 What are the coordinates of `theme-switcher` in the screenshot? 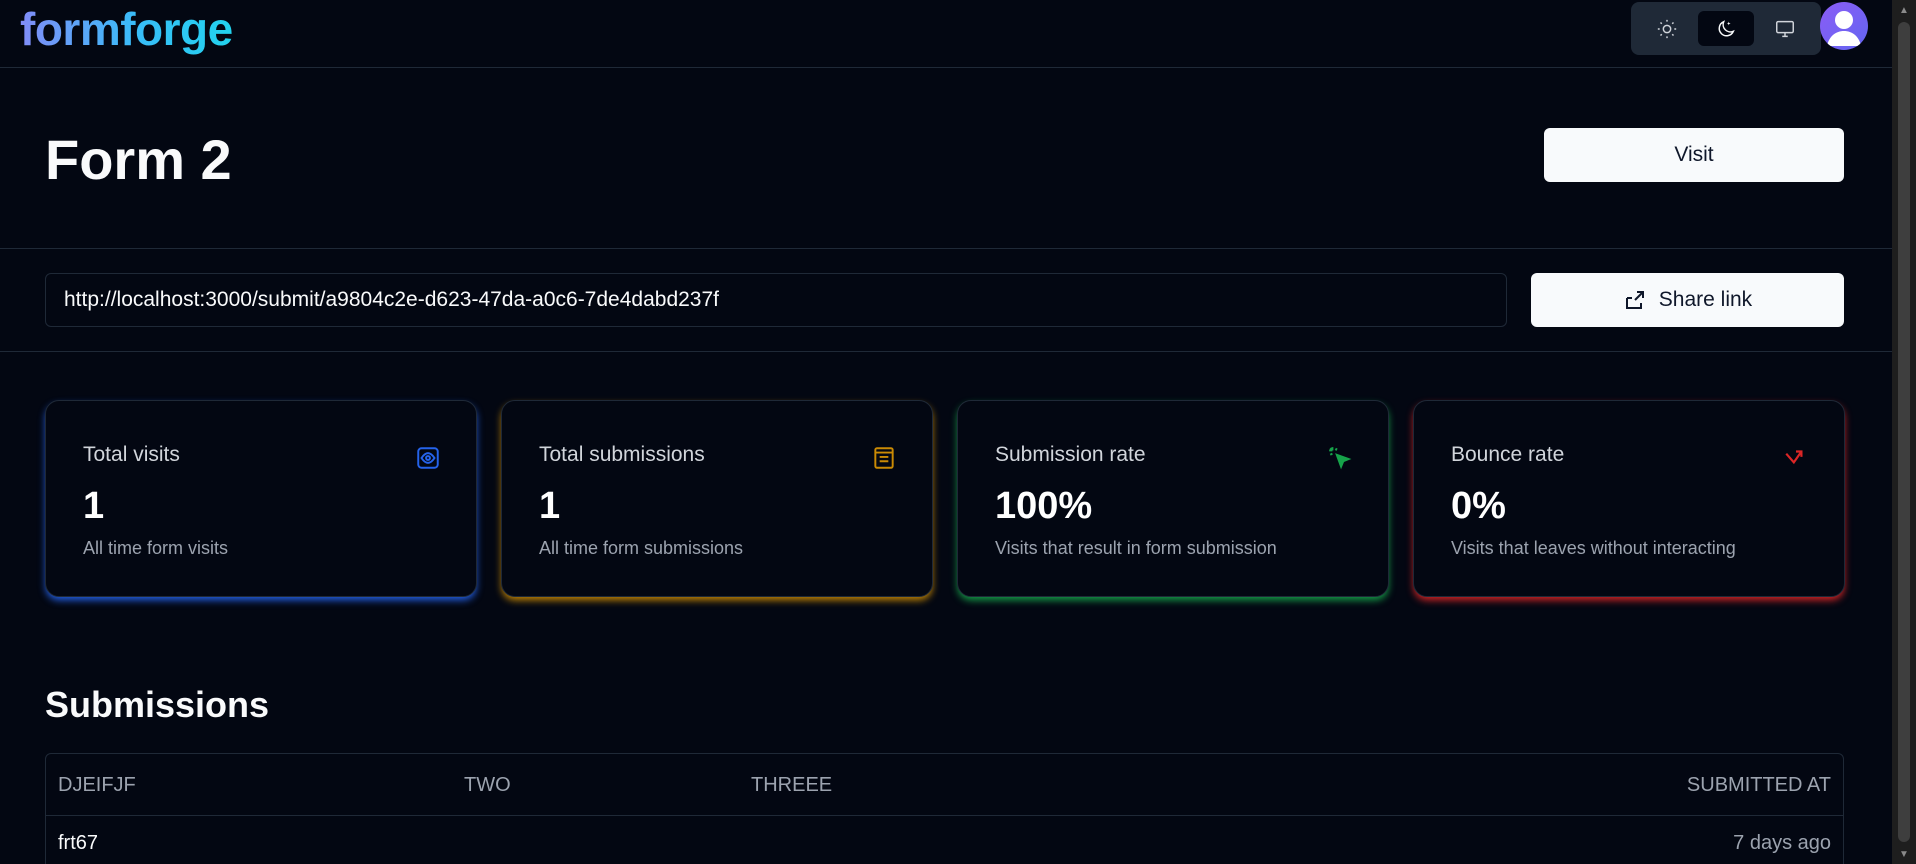 It's located at (1726, 28).